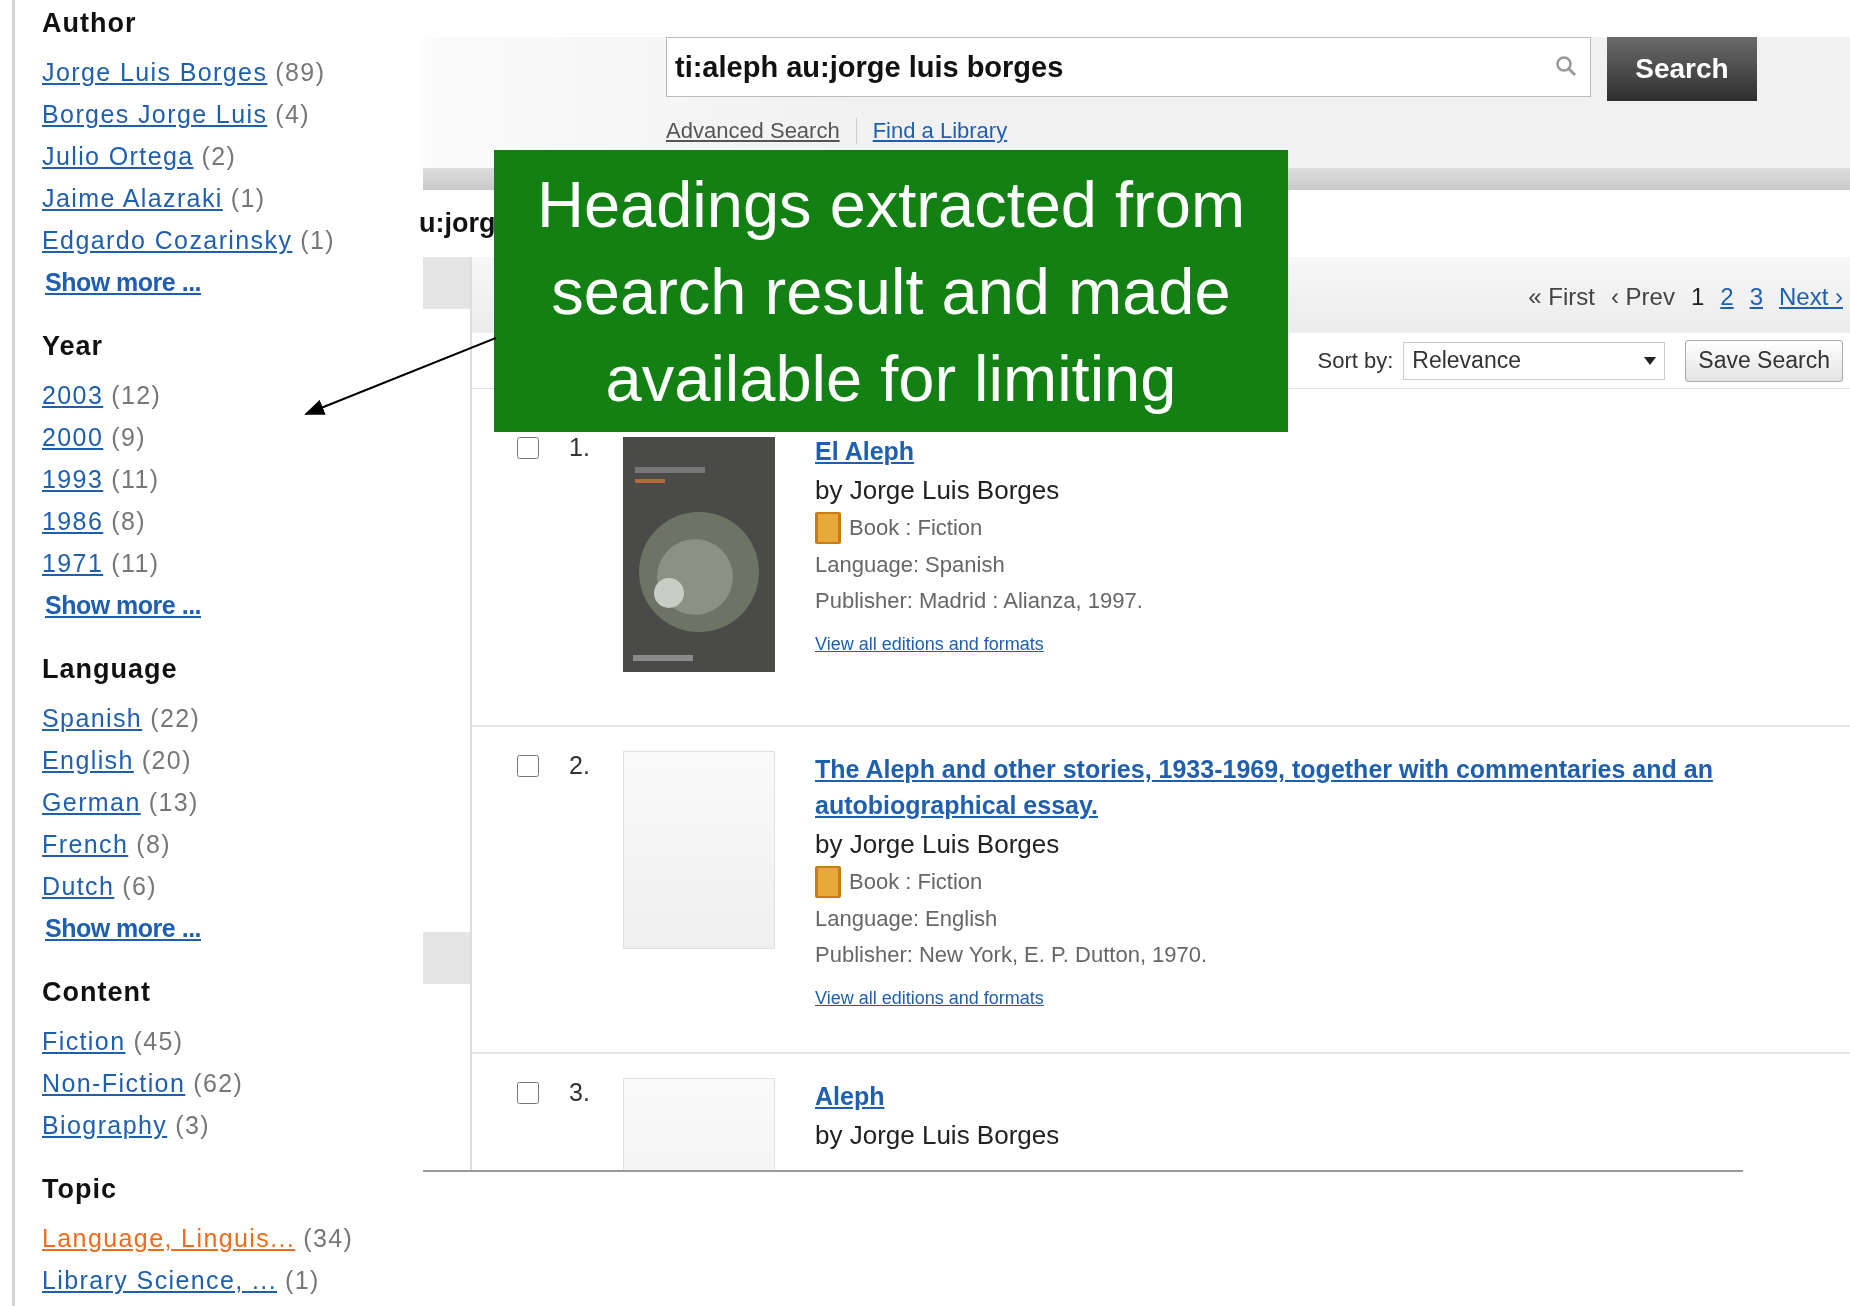 The height and width of the screenshot is (1306, 1850). What do you see at coordinates (865, 451) in the screenshot?
I see `result-title: El Aleph` at bounding box center [865, 451].